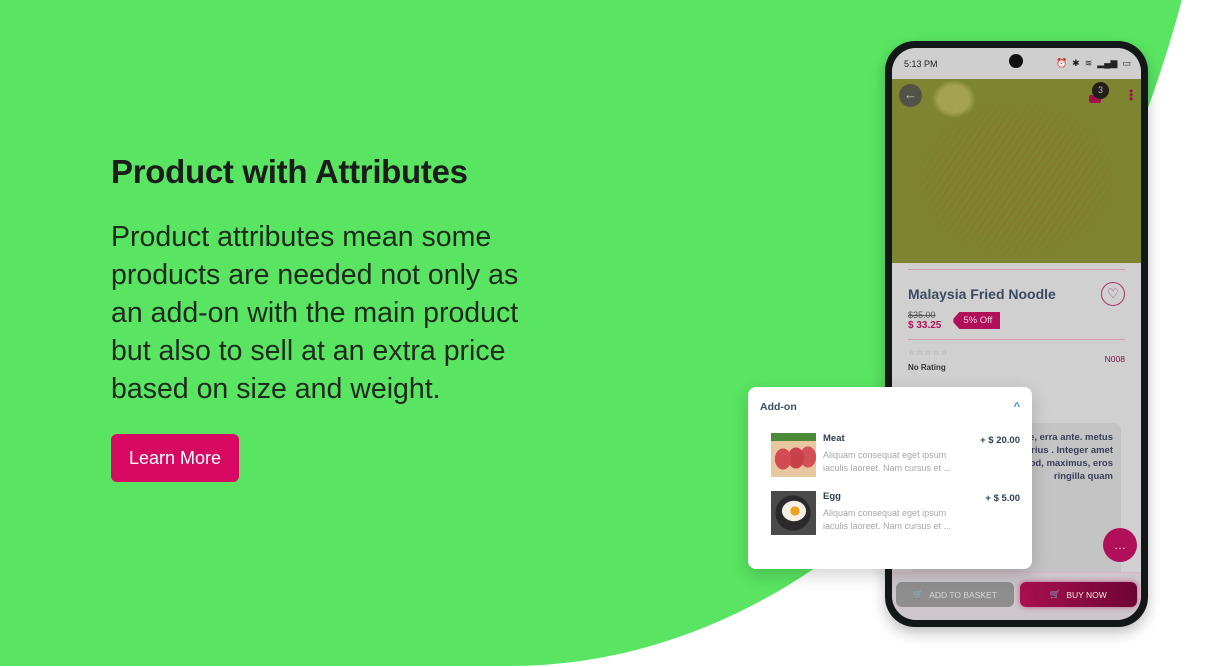 The width and height of the screenshot is (1232, 667). What do you see at coordinates (922, 315) in the screenshot?
I see `old-price: $35.00` at bounding box center [922, 315].